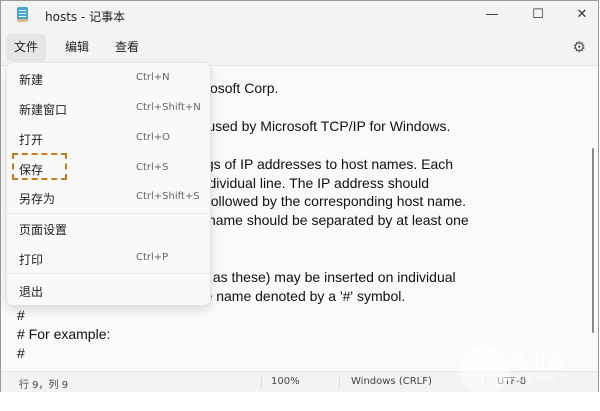  Describe the element at coordinates (44, 385) in the screenshot. I see `cursor-position: 行 9，列 9` at that location.